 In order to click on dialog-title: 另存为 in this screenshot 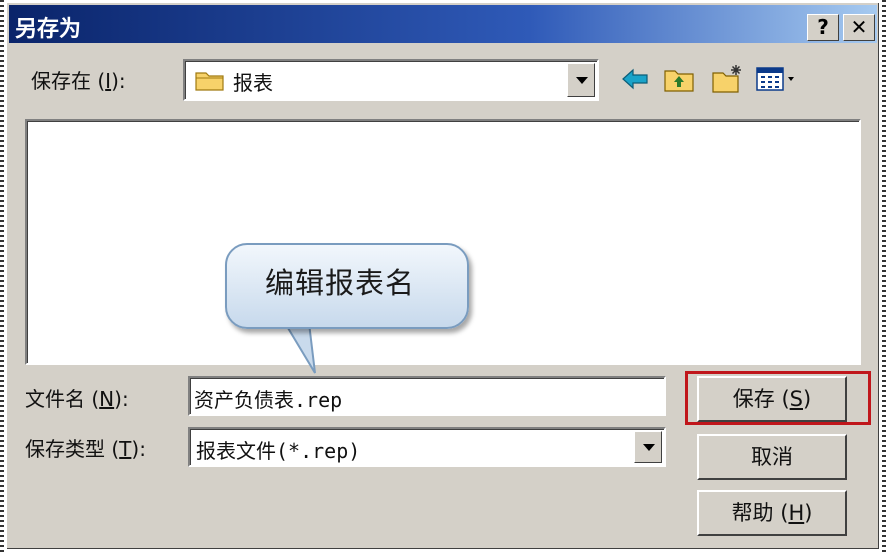, I will do `click(48, 29)`.